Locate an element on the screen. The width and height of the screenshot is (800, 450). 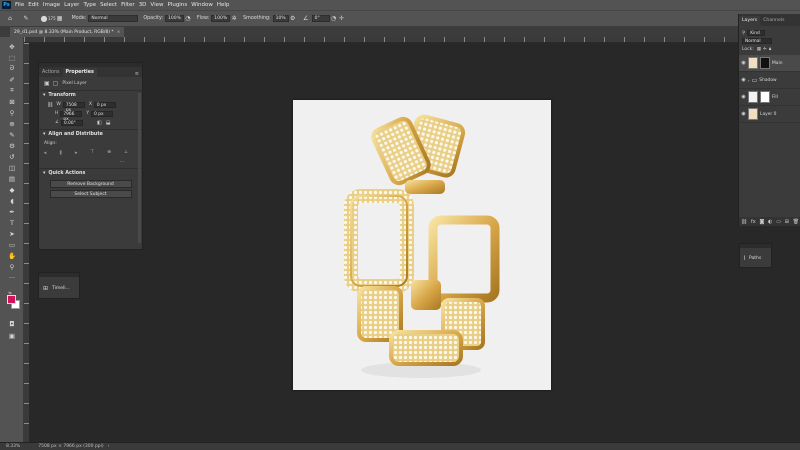
new-group-icon: ▭ is located at coordinates (778, 222).